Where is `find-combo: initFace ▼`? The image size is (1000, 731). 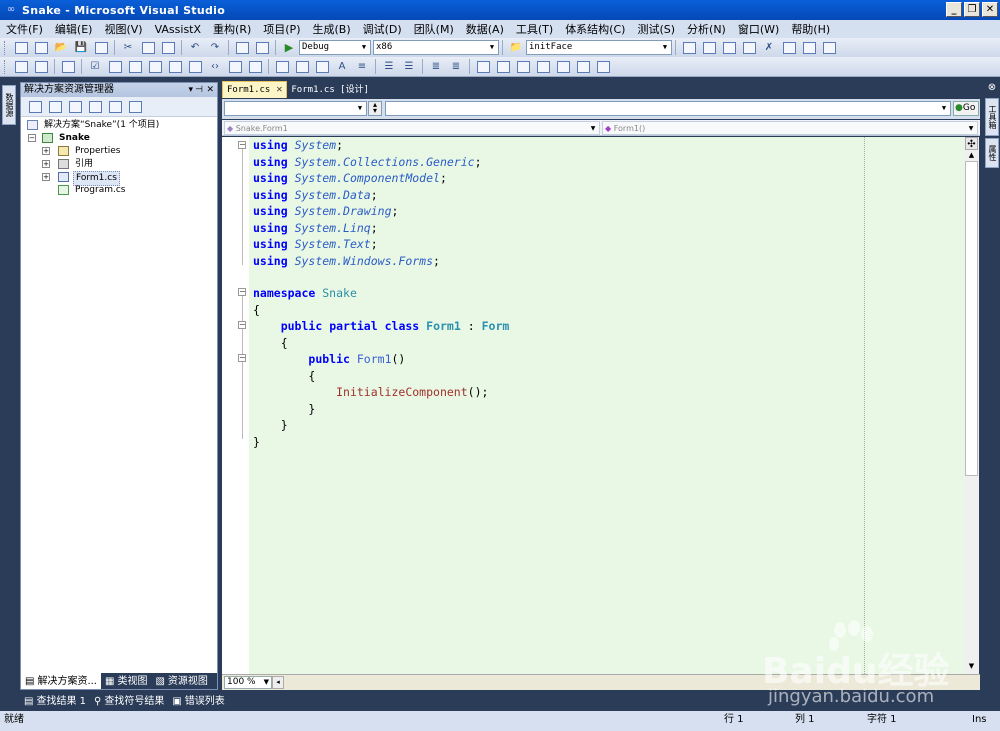 find-combo: initFace ▼ is located at coordinates (599, 47).